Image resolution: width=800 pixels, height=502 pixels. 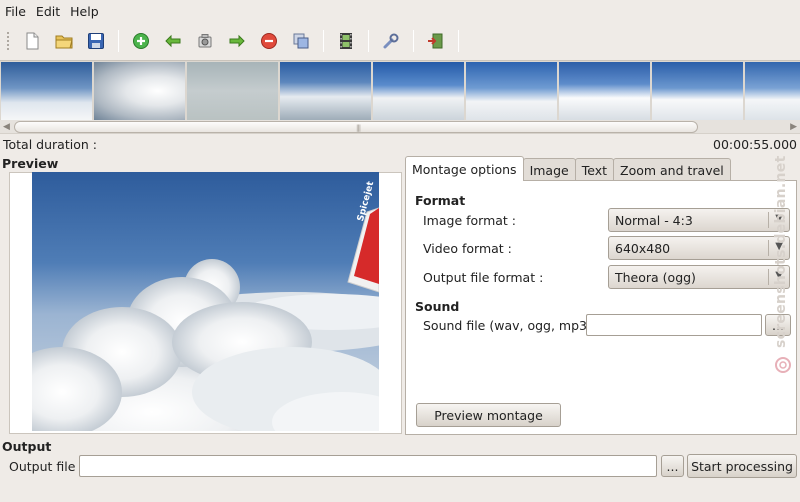 What do you see at coordinates (699, 277) in the screenshot?
I see `output-file-format-select: Theora (ogg) ▼` at bounding box center [699, 277].